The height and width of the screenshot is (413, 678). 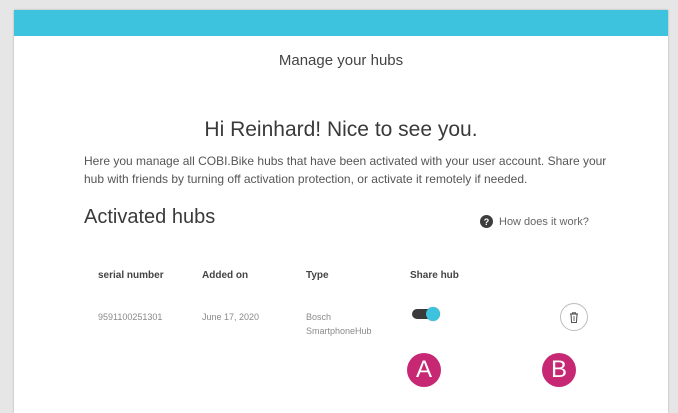 What do you see at coordinates (130, 317) in the screenshot?
I see `hub-serial-number: 9591100251301` at bounding box center [130, 317].